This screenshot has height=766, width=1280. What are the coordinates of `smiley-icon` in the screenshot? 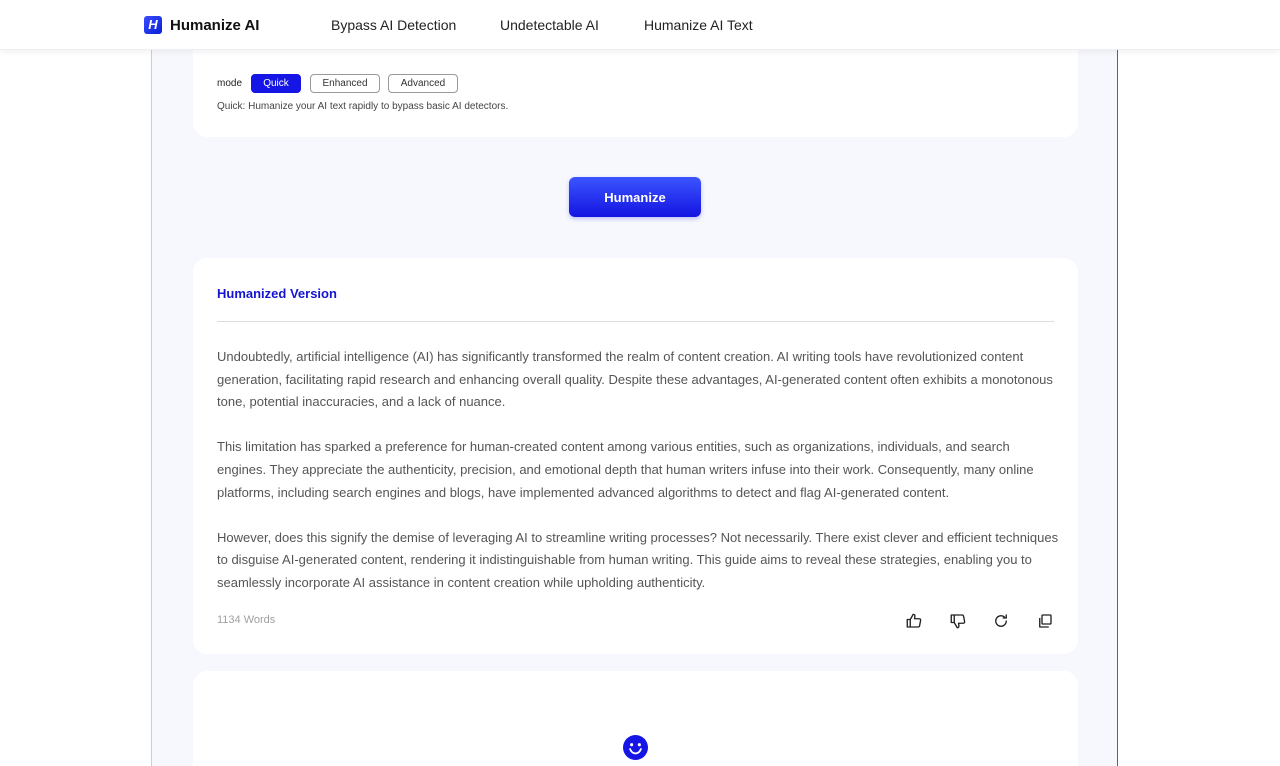 It's located at (635, 747).